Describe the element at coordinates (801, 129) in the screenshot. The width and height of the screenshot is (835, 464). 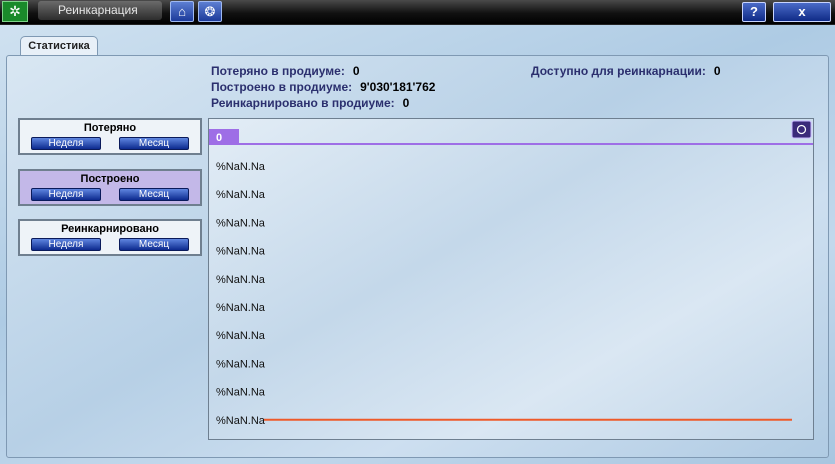
I see `chart-settings-icon` at that location.